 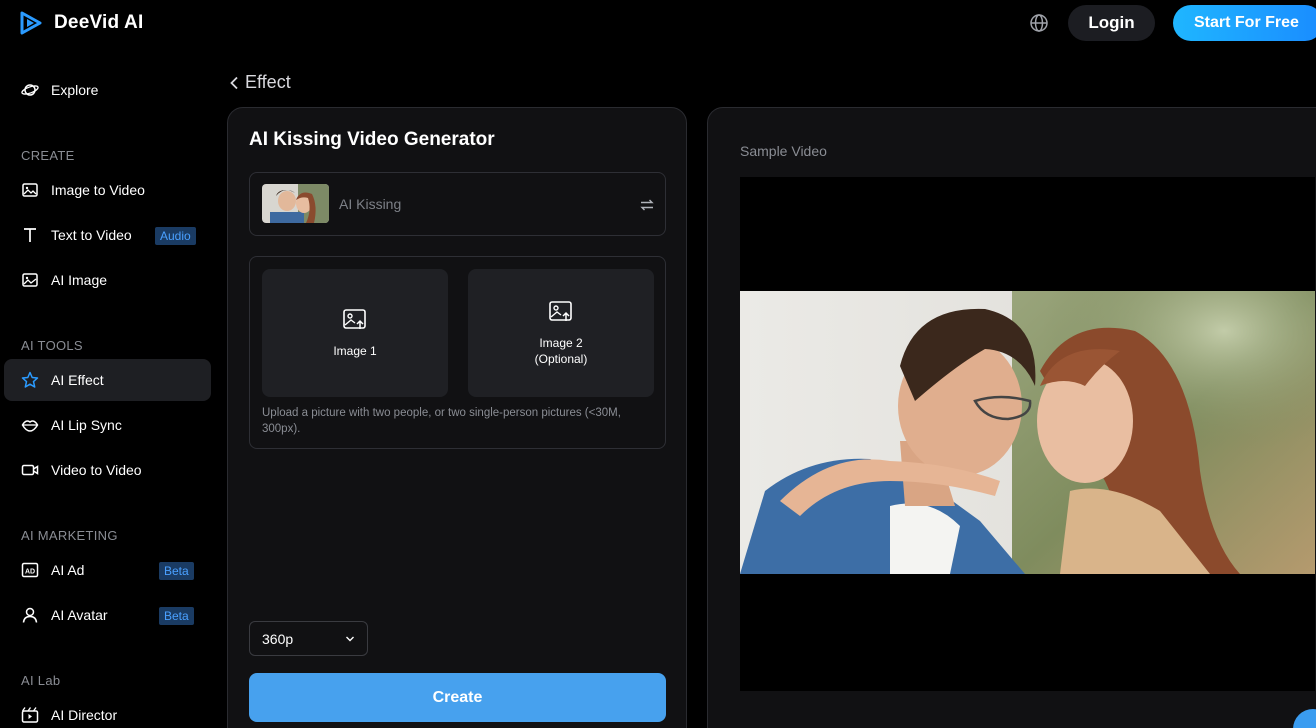 What do you see at coordinates (107, 380) in the screenshot?
I see `sidebar-item-ai-effect: AI Effect` at bounding box center [107, 380].